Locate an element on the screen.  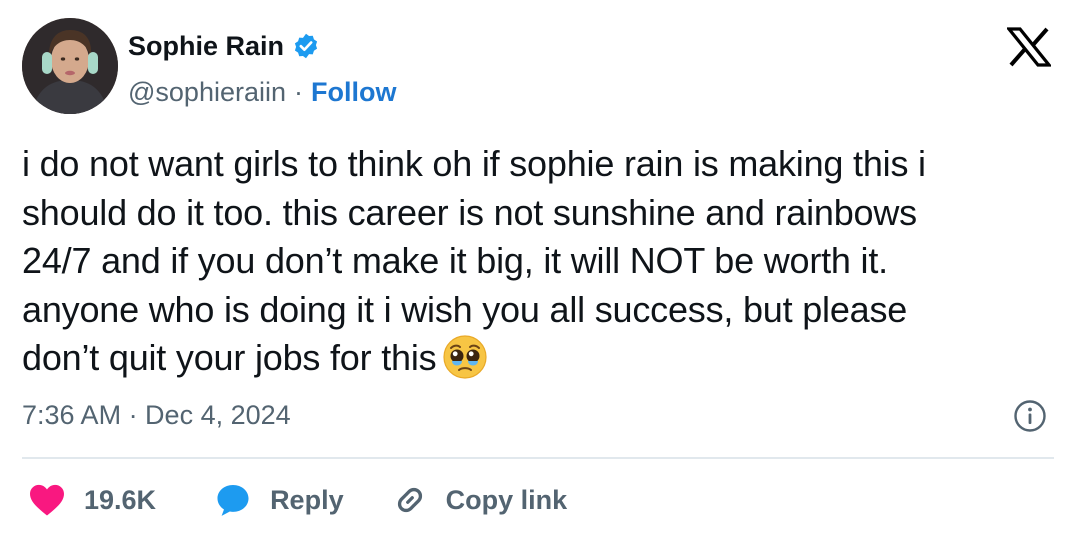
author-name-row: Sophie Rain is located at coordinates (224, 46).